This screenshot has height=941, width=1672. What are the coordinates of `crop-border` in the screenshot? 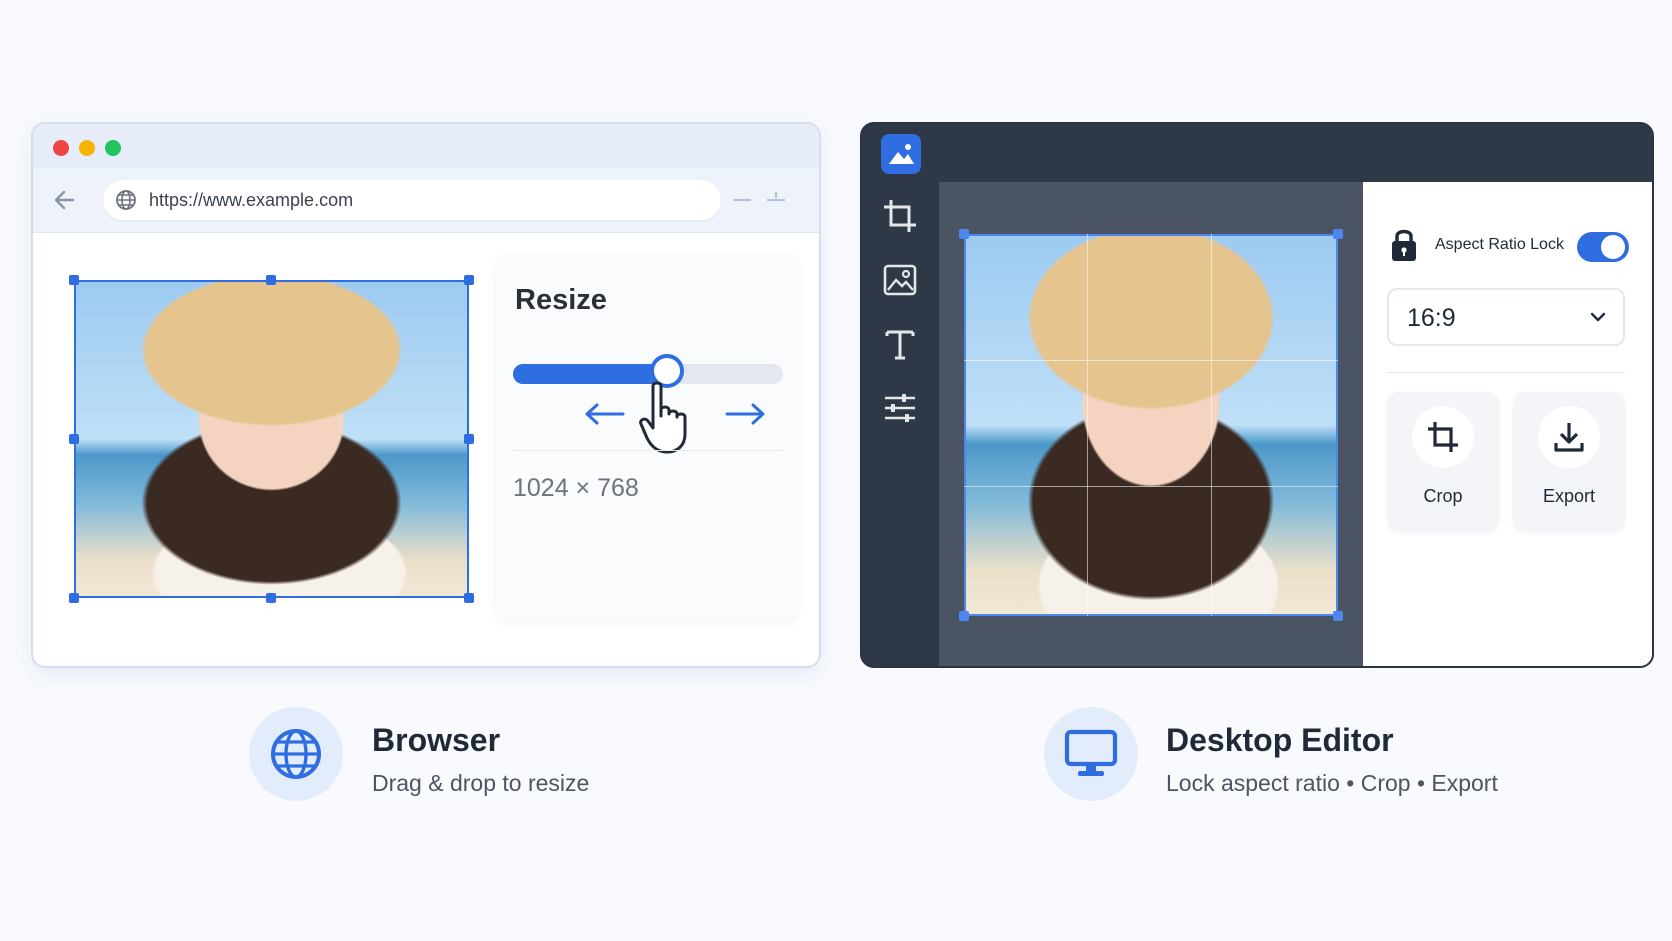 It's located at (1151, 425).